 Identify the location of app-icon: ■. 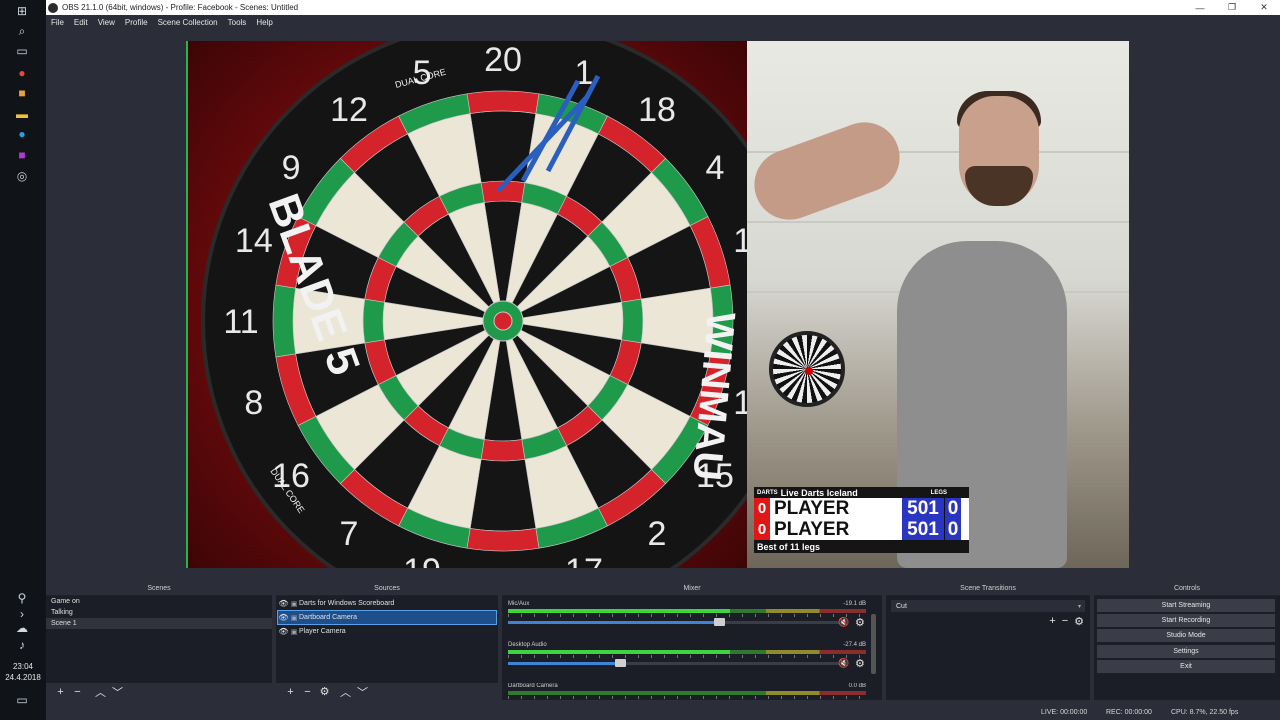
(22, 93).